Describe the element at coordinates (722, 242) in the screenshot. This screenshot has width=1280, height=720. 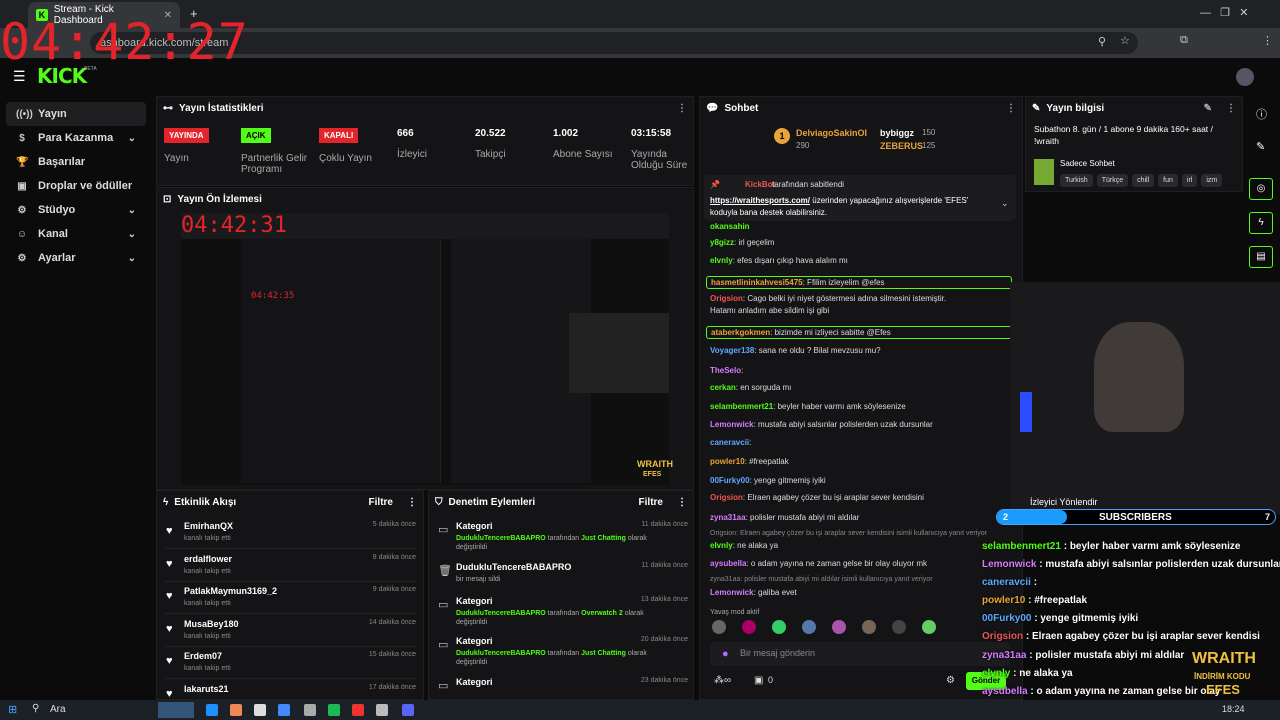
I see `chat-username: y8gizz` at that location.